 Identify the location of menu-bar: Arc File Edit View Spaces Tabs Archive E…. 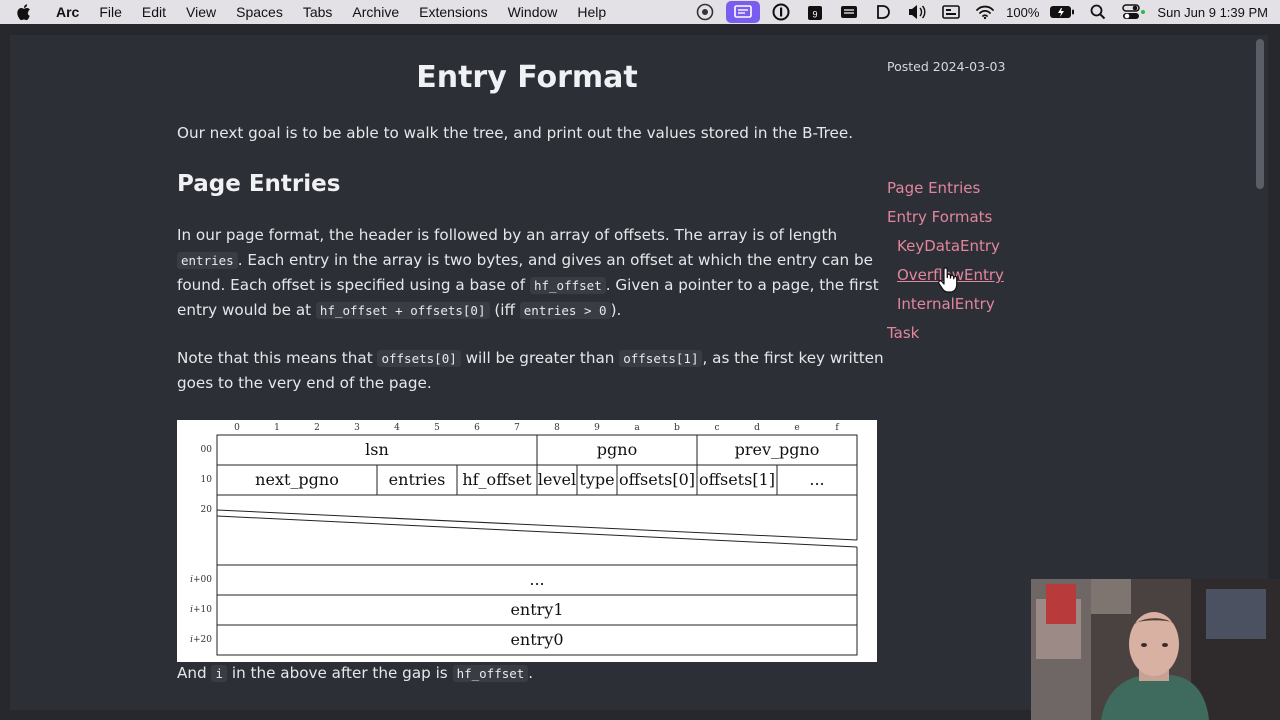
(640, 12).